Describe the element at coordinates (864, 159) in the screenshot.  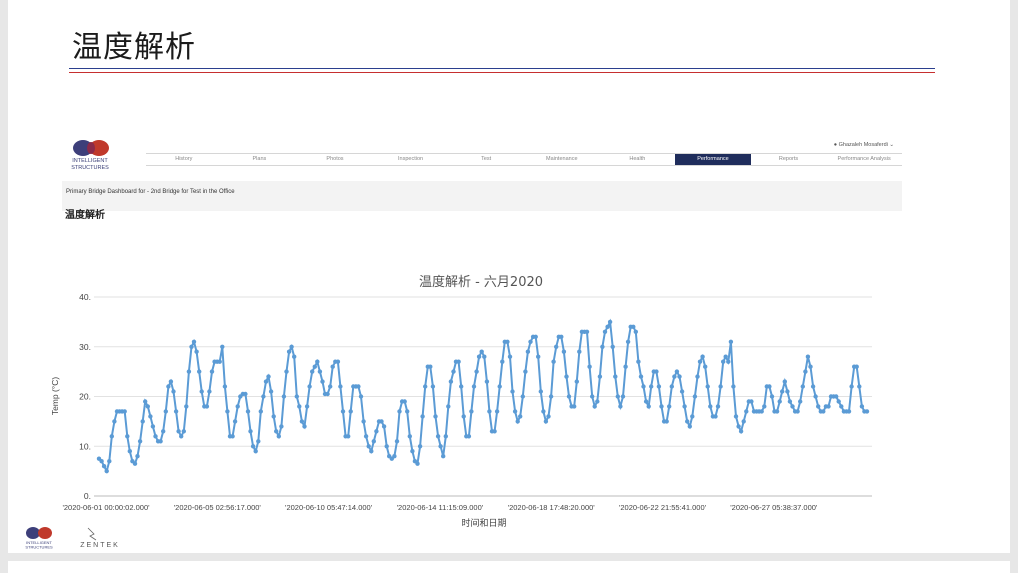
I see `nav-item-performance-analysis: Performance Analysis` at that location.